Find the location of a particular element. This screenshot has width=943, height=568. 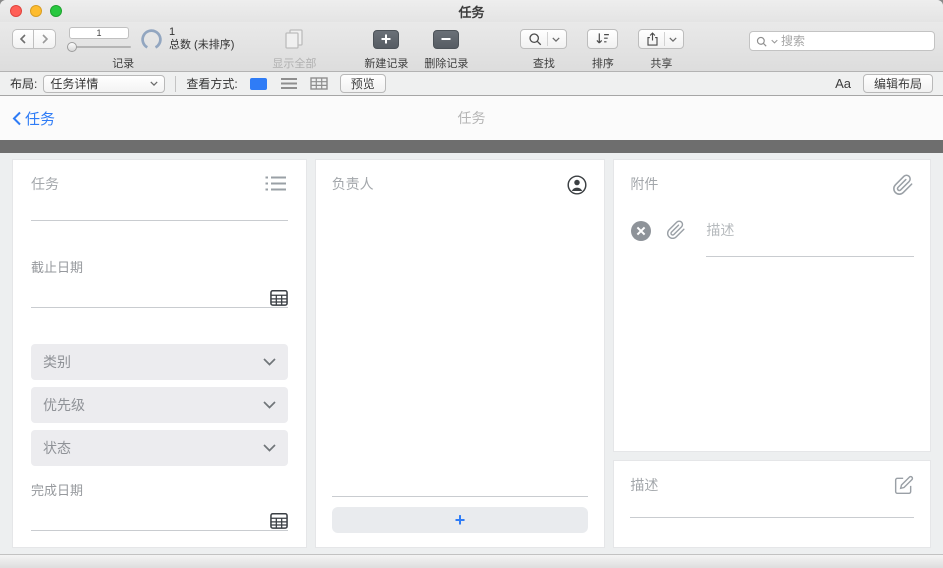

find-button is located at coordinates (544, 39).